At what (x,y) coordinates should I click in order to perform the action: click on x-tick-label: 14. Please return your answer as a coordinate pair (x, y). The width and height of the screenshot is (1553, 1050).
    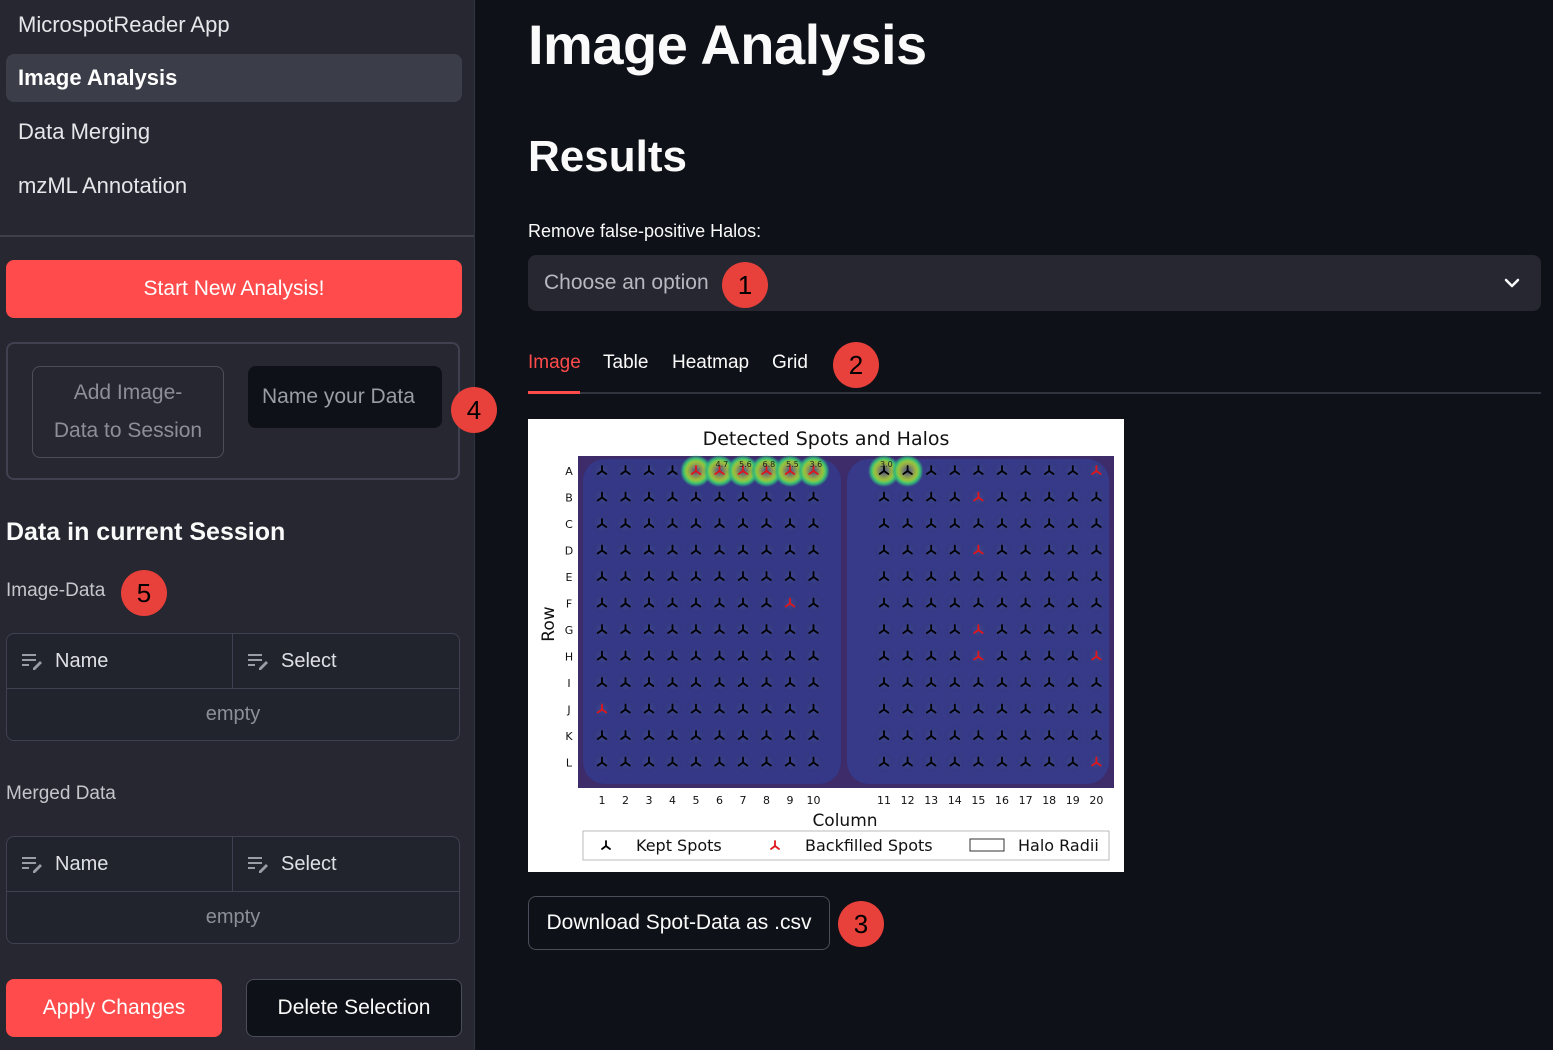
    Looking at the image, I should click on (955, 800).